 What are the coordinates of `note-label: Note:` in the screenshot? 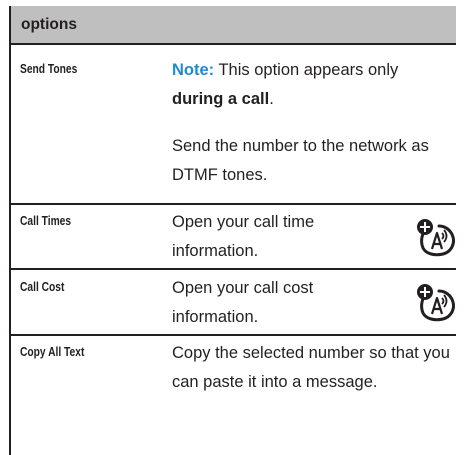 It's located at (193, 70).